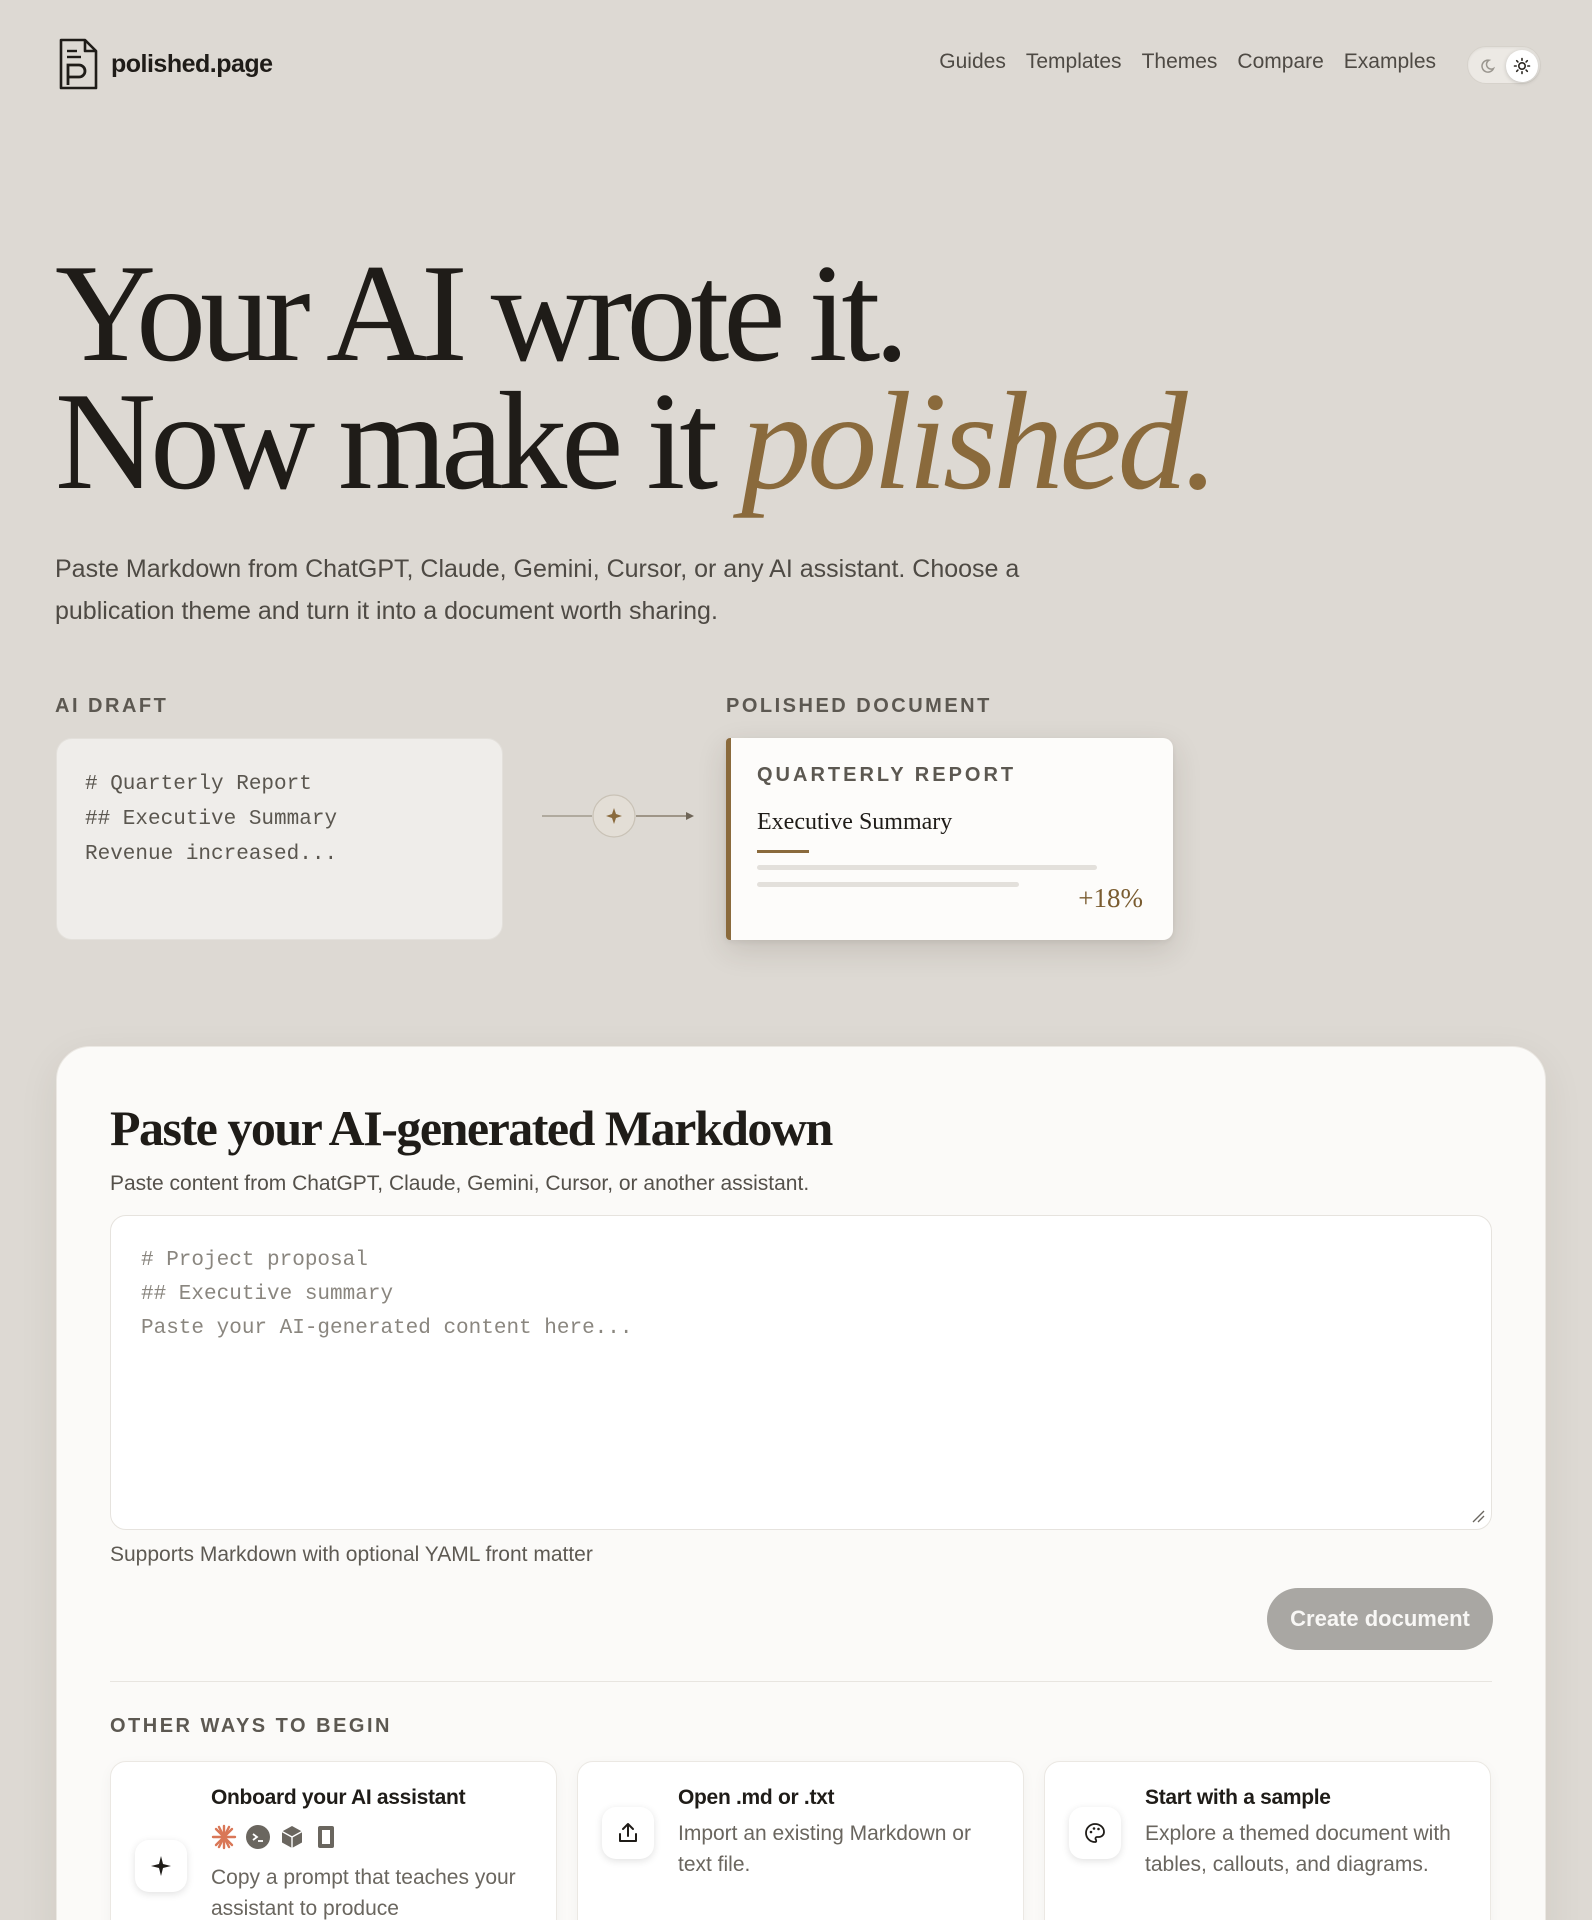  I want to click on theme-toggle, so click(1504, 65).